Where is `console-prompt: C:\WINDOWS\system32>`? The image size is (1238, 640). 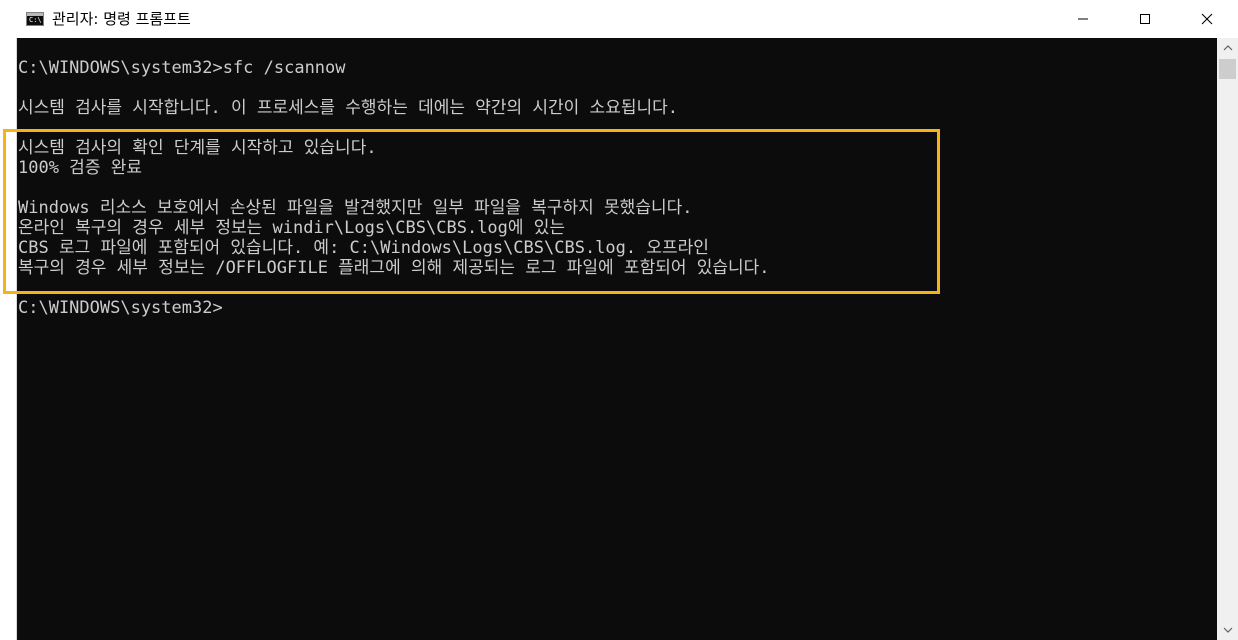
console-prompt: C:\WINDOWS\system32> is located at coordinates (120, 308).